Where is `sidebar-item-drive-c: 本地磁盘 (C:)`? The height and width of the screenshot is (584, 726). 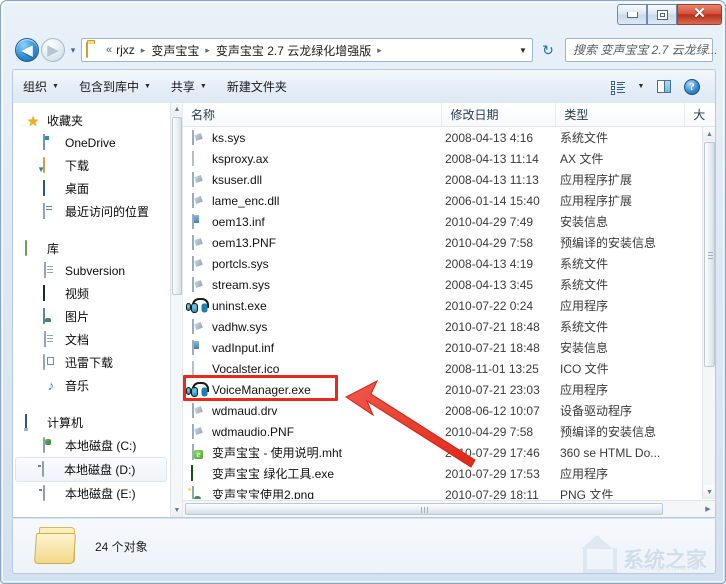
sidebar-item-drive-c: 本地磁盘 (C:) is located at coordinates (92, 445).